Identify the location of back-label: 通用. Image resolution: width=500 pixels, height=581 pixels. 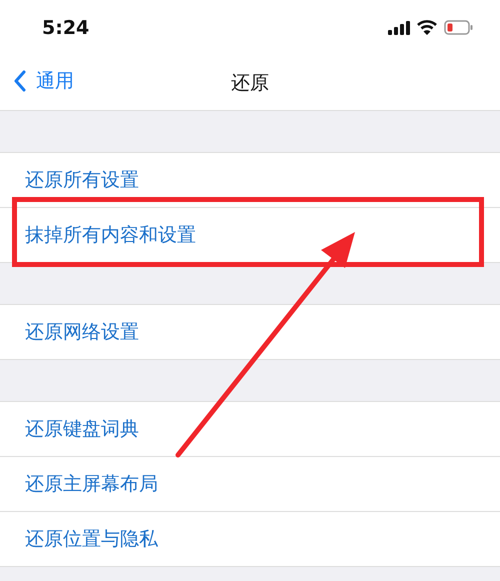
(55, 81).